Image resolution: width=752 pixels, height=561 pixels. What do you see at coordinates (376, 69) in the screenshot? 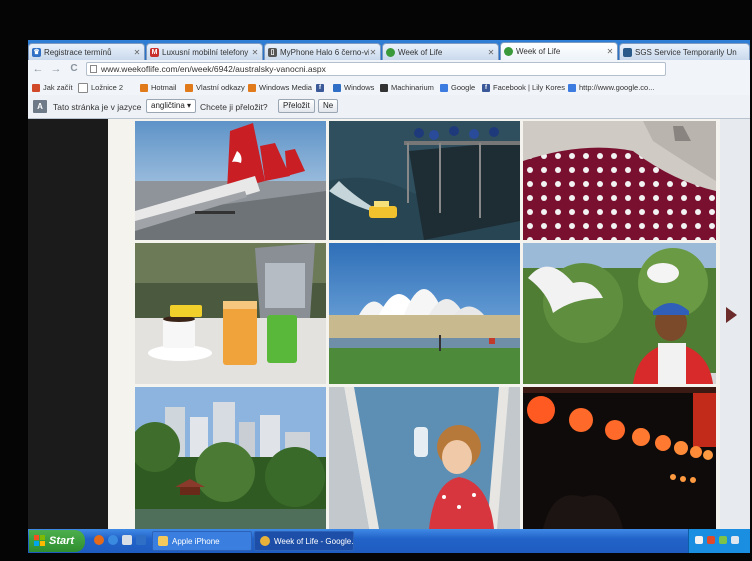
I see `address-bar` at bounding box center [376, 69].